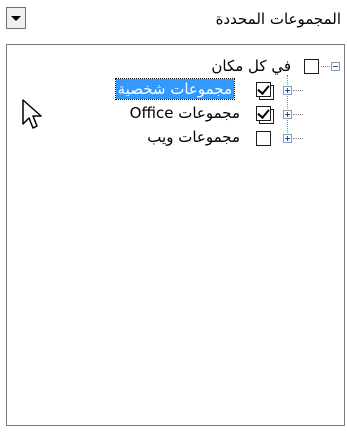 The width and height of the screenshot is (347, 432). What do you see at coordinates (251, 66) in the screenshot?
I see `tree-root-label: في كل مكان` at bounding box center [251, 66].